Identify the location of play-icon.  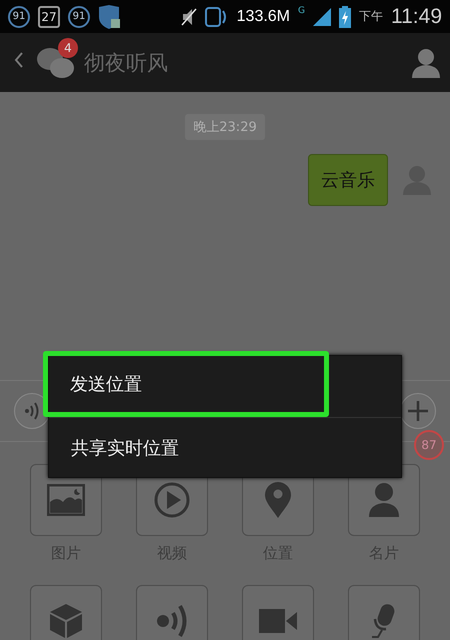
(172, 500).